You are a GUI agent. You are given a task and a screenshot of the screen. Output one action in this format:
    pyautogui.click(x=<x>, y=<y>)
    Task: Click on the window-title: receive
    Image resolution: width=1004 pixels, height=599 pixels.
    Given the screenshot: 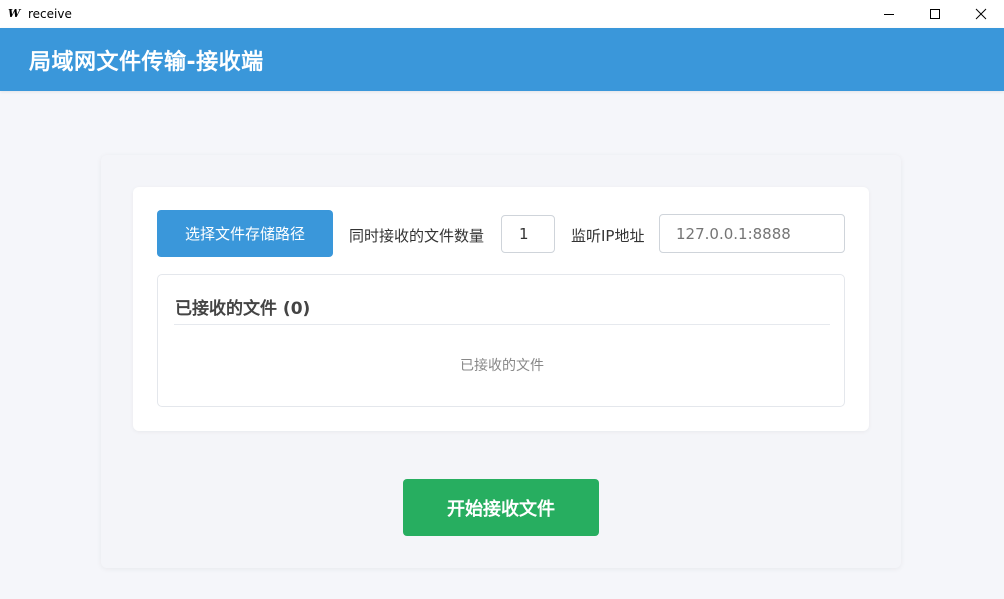 What is the action you would take?
    pyautogui.click(x=50, y=14)
    